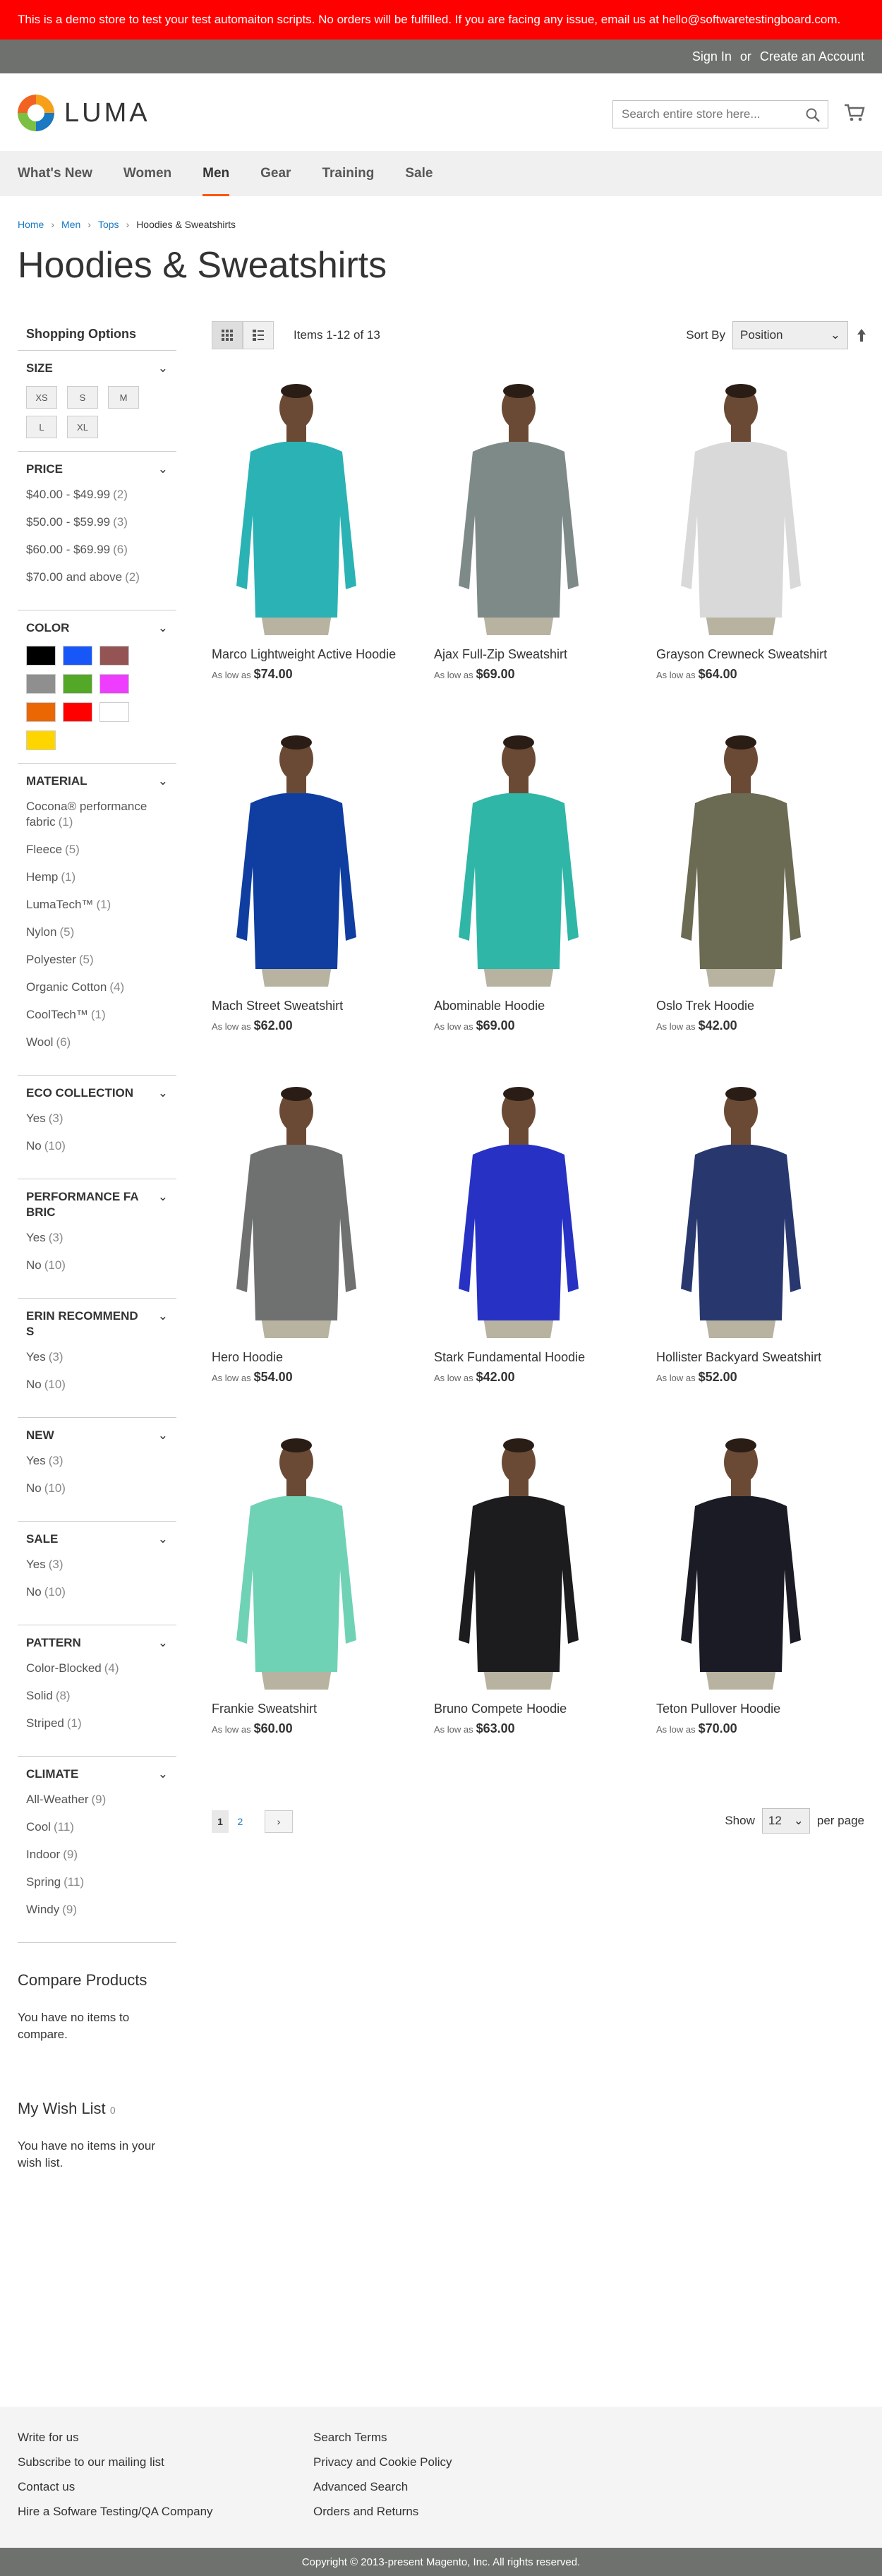 The height and width of the screenshot is (2576, 882). What do you see at coordinates (97, 1799) in the screenshot?
I see `filter-option: All-Weather (9)` at bounding box center [97, 1799].